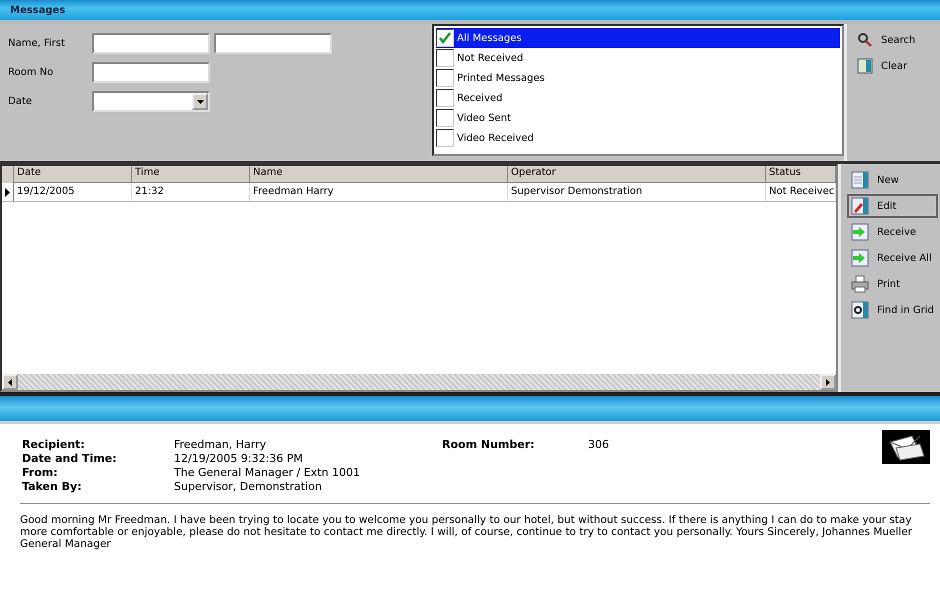  What do you see at coordinates (638, 138) in the screenshot?
I see `filter-option: Video Received` at bounding box center [638, 138].